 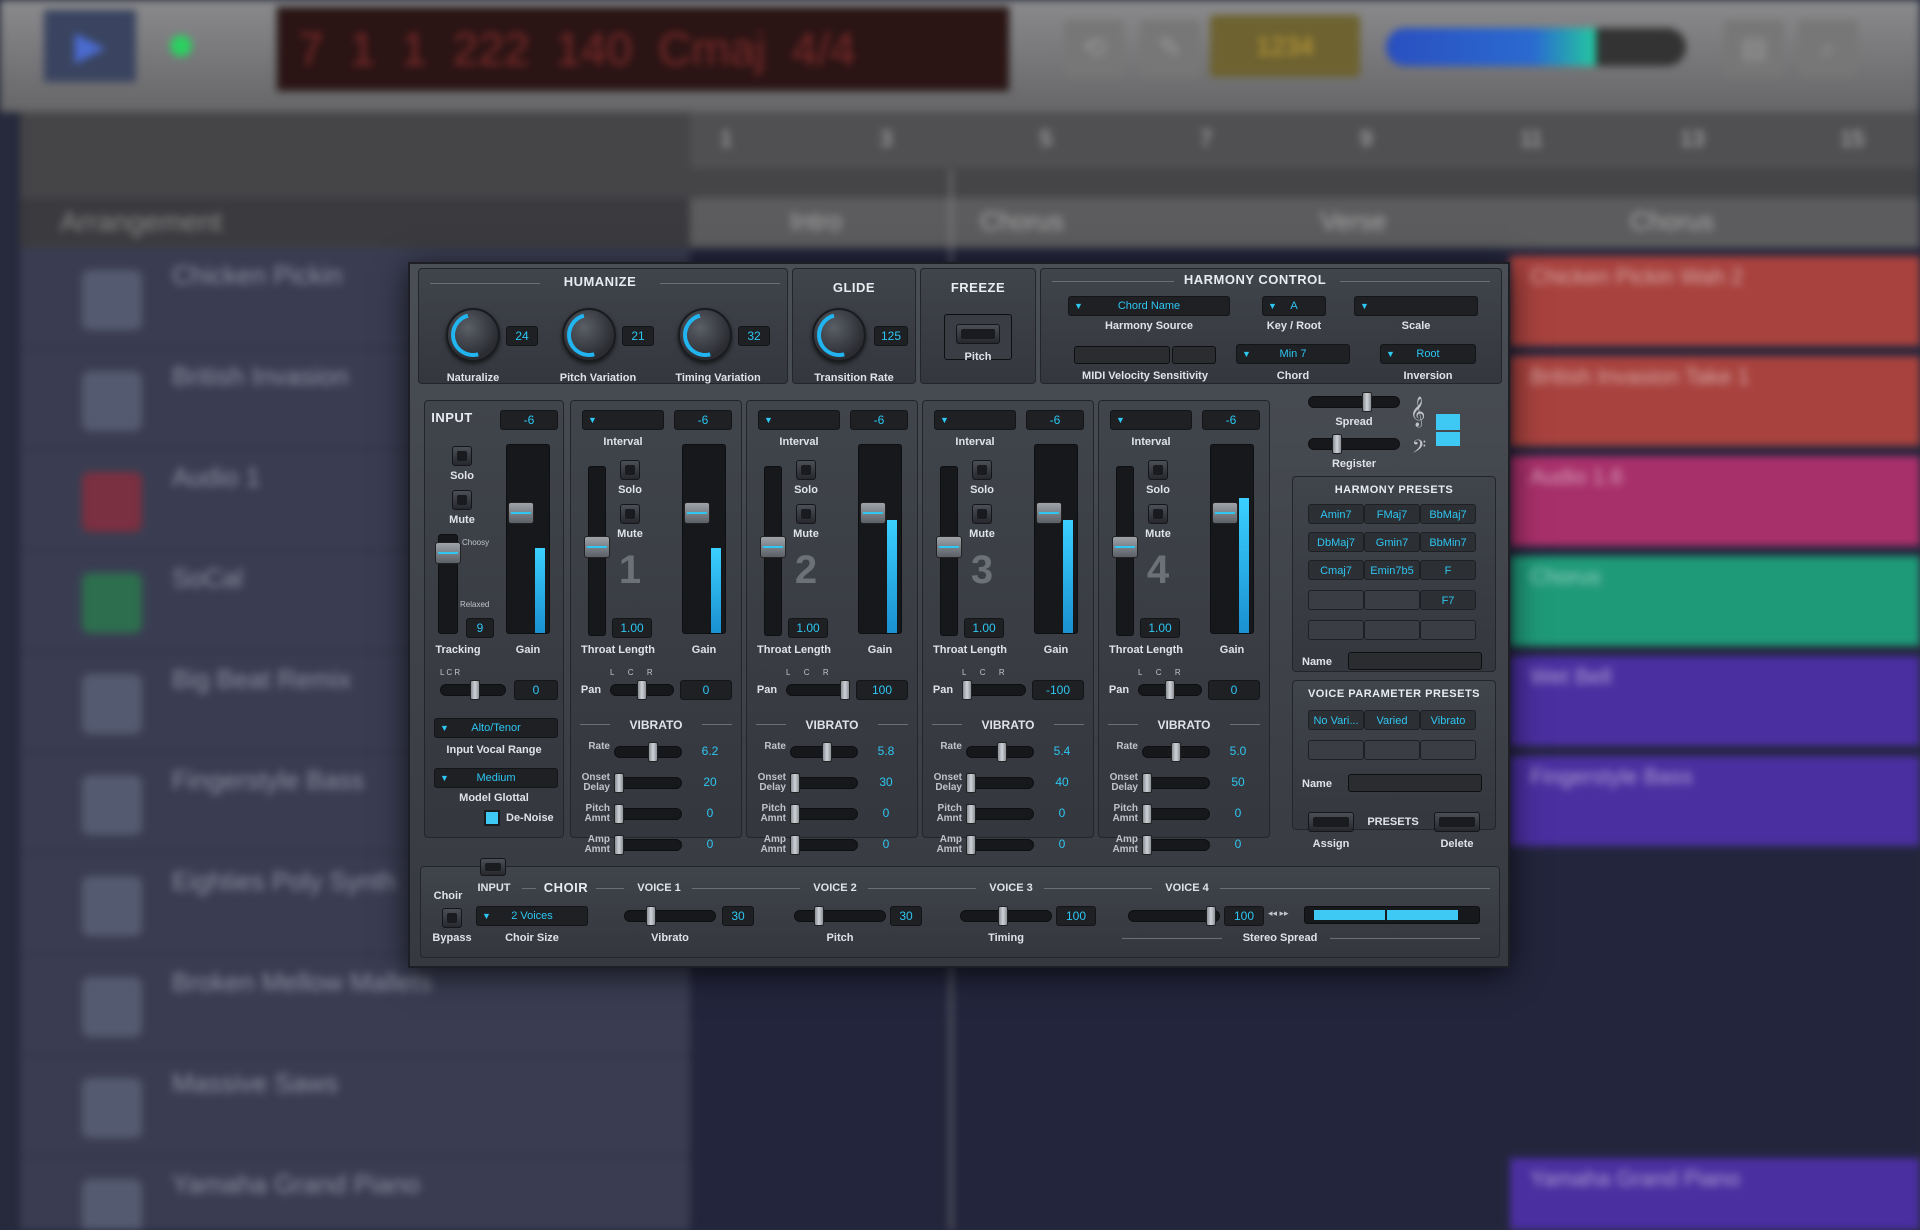 I want to click on region: Audio 1.6, so click(x=1715, y=501).